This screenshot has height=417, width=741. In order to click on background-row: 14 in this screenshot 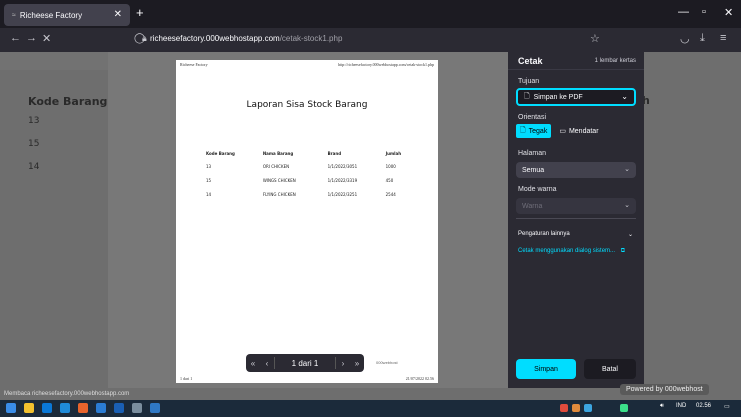, I will do `click(34, 167)`.